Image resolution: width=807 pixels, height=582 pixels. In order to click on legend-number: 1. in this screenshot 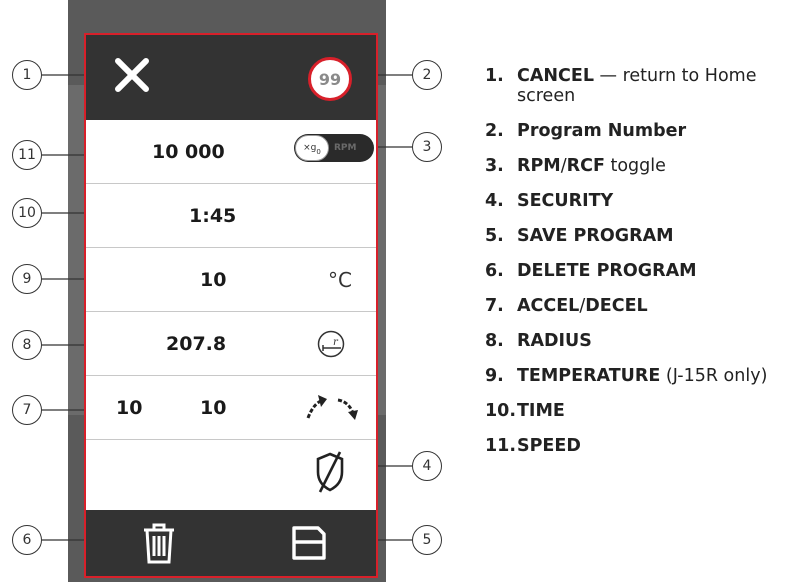, I will do `click(494, 76)`.